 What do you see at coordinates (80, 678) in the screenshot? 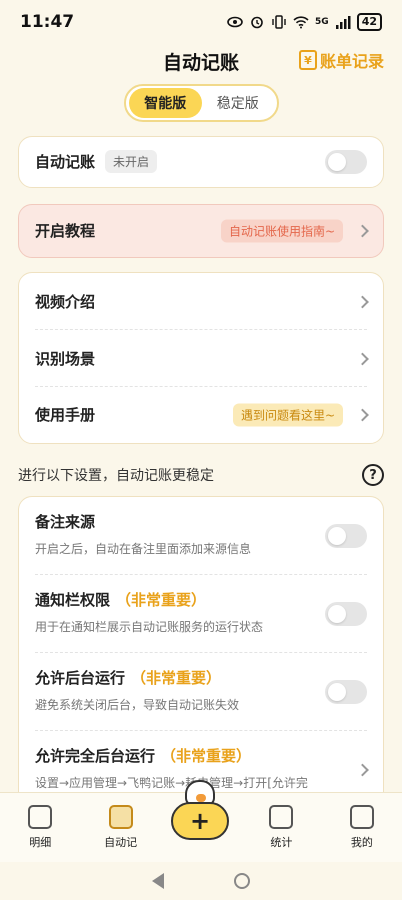
I see `setting-title-text: 允许后台运行` at bounding box center [80, 678].